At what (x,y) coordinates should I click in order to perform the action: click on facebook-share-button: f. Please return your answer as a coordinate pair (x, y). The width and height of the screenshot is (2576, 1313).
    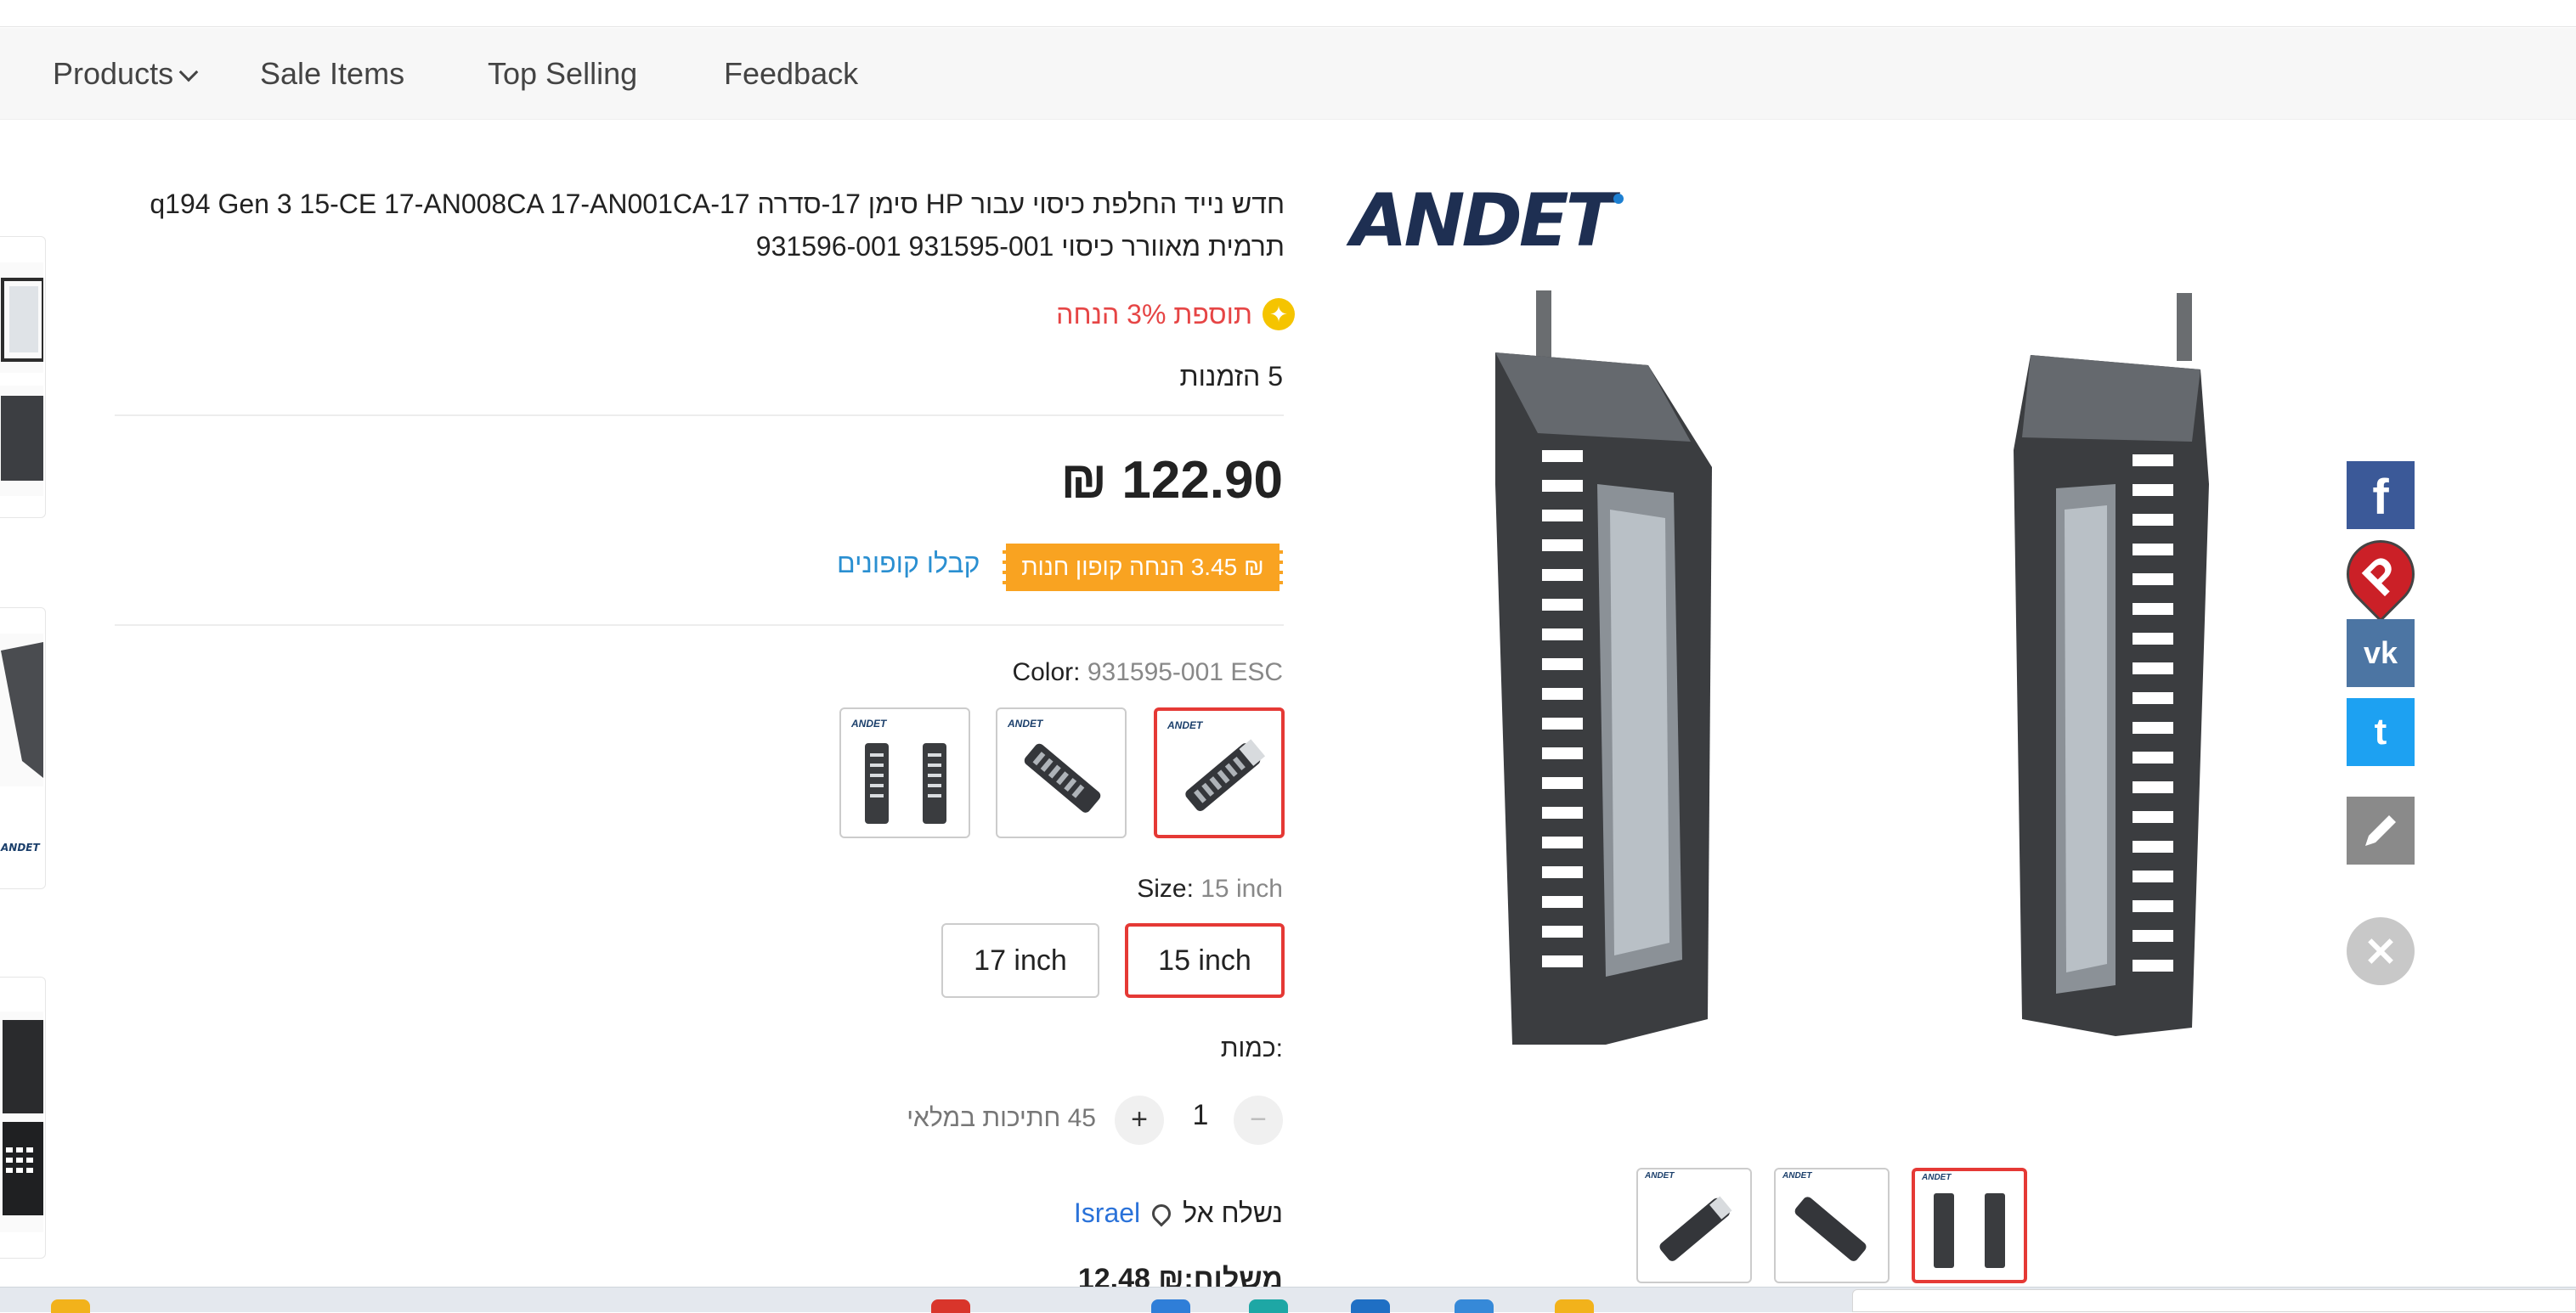
    Looking at the image, I should click on (2381, 495).